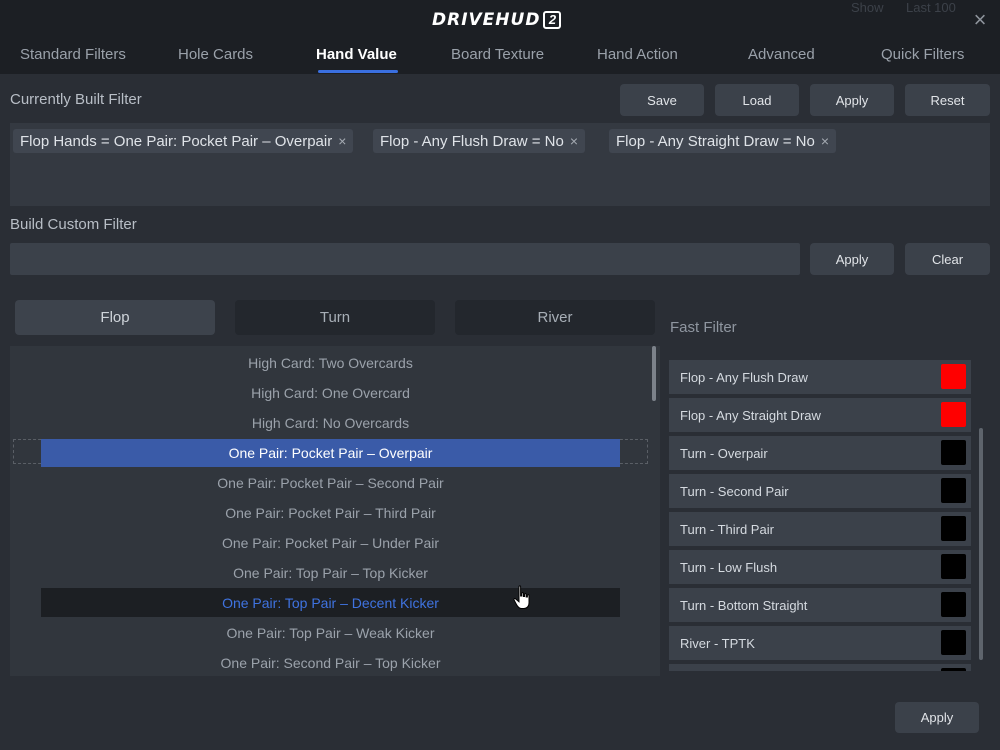  What do you see at coordinates (330, 662) in the screenshot?
I see `list-item: One Pair: Second Pair – Top Kicker` at bounding box center [330, 662].